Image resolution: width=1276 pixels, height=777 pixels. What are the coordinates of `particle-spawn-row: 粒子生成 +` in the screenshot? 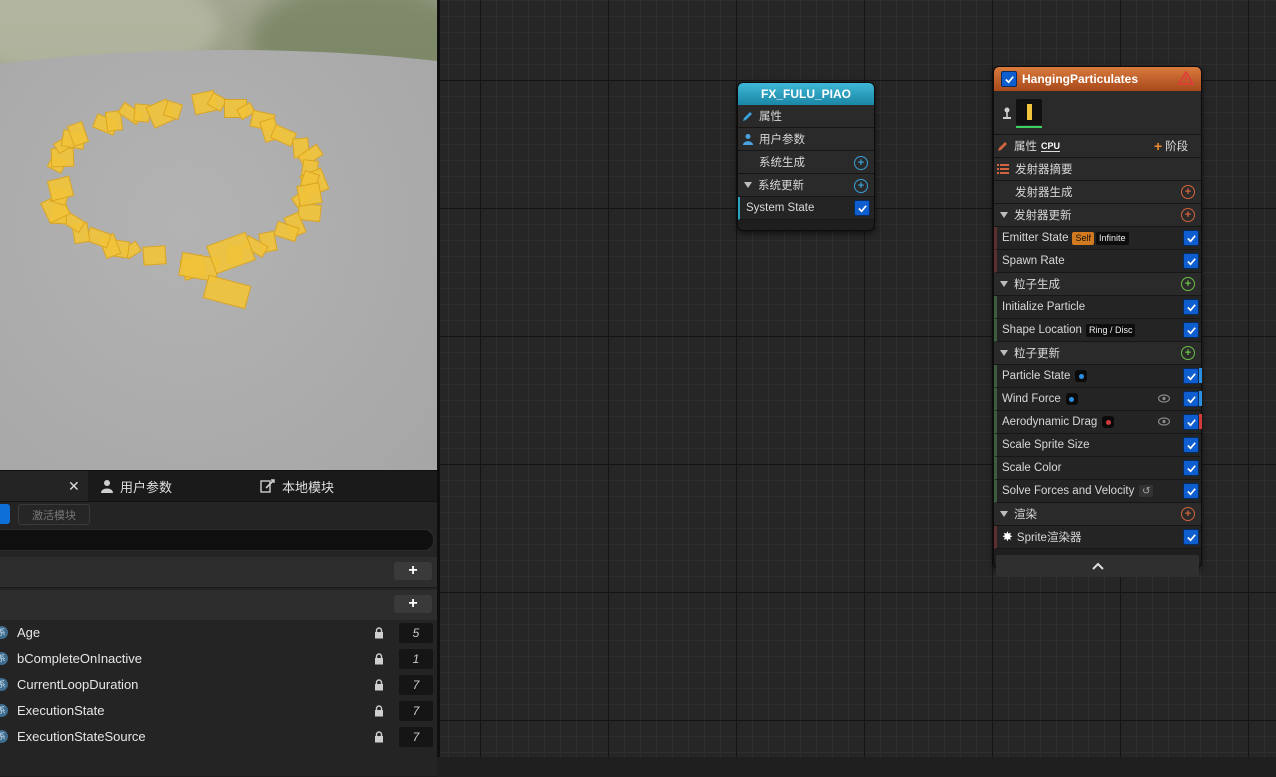 It's located at (1097, 284).